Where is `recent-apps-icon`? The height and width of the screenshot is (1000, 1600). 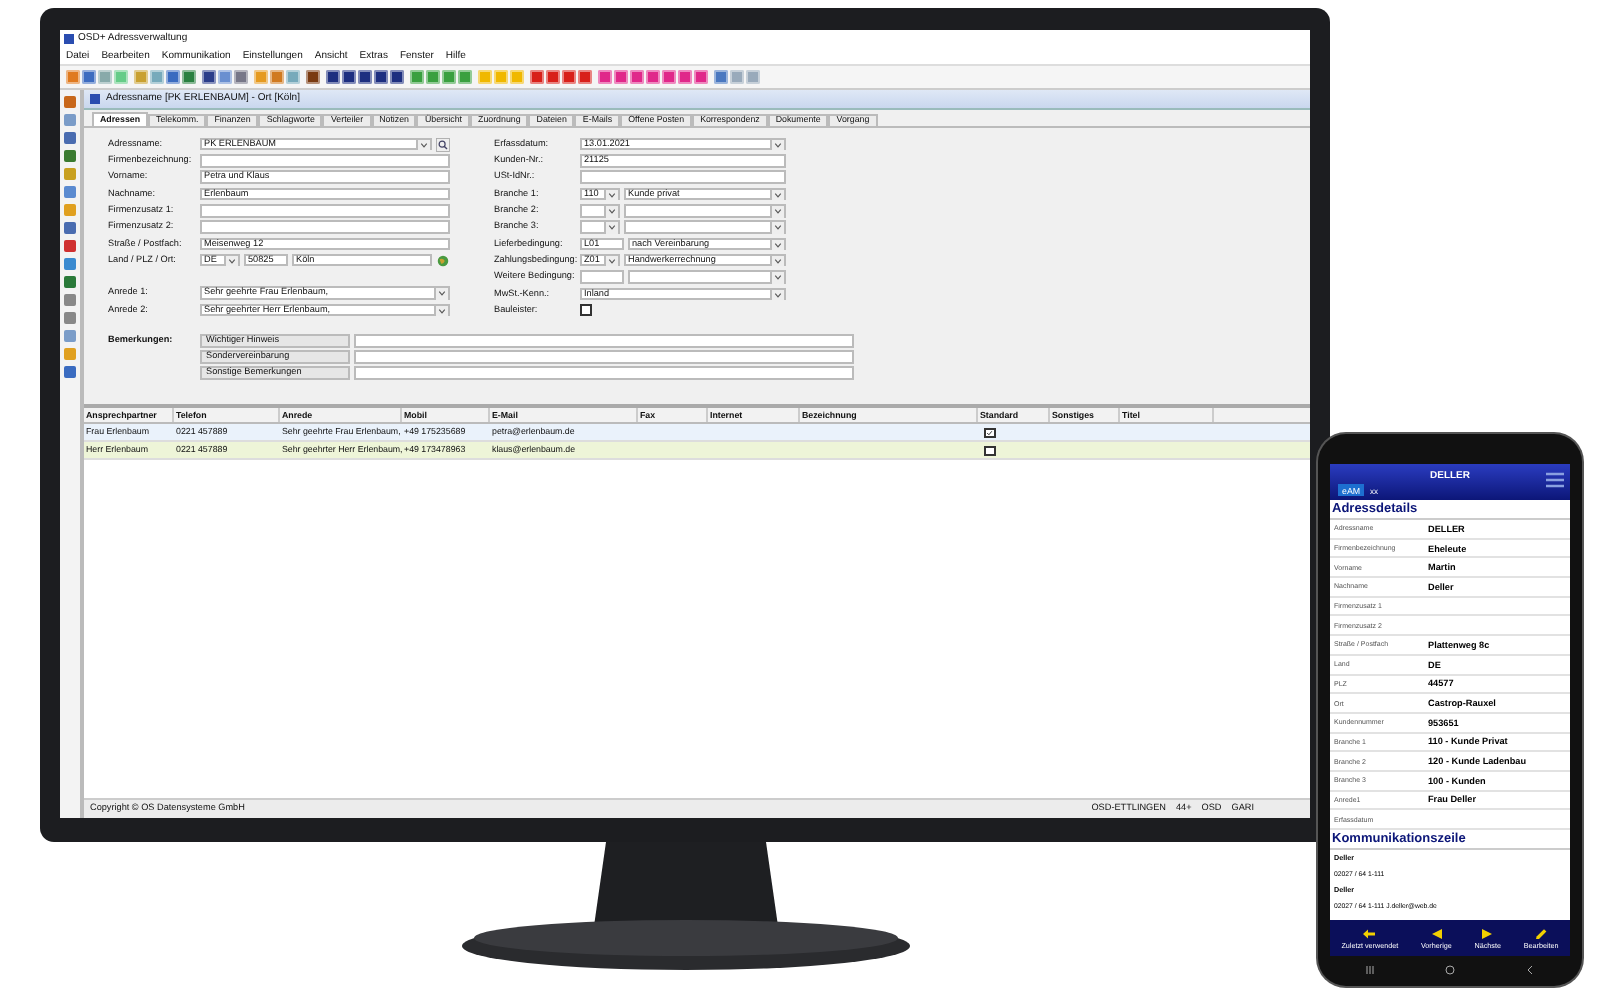 recent-apps-icon is located at coordinates (1370, 970).